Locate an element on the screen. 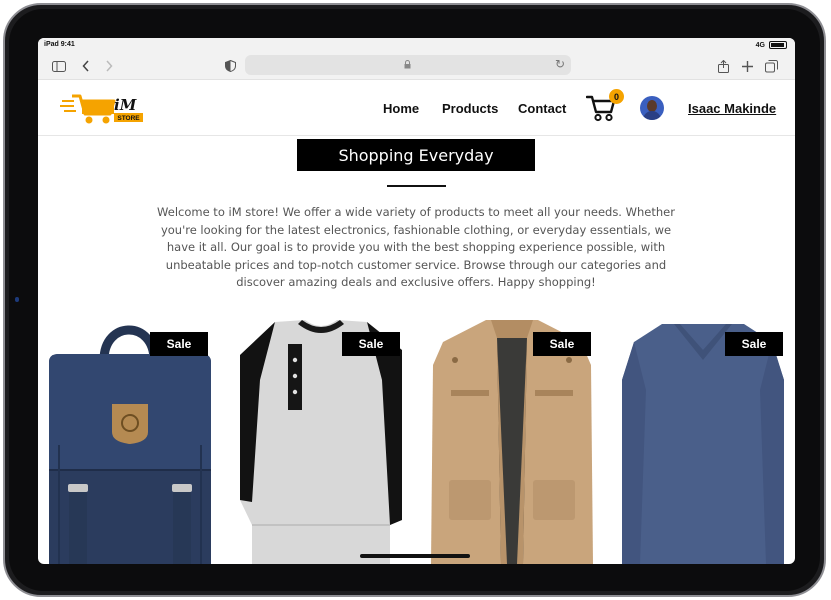  product-card-jacket: Sale is located at coordinates (512, 442).